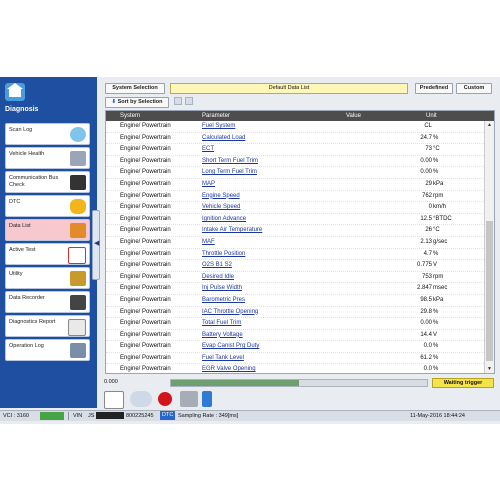  Describe the element at coordinates (216, 116) in the screenshot. I see `column-header-parameter: Parameter` at that location.